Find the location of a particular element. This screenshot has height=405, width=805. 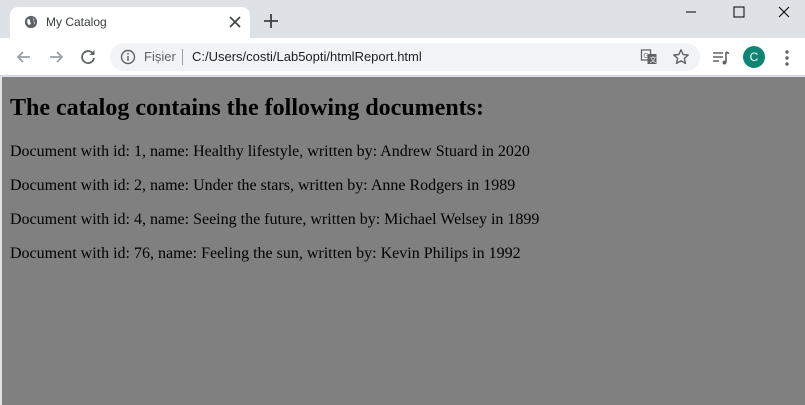

url-text: C:/Users/costi/Lab5opti/htmlReport.html is located at coordinates (307, 56).